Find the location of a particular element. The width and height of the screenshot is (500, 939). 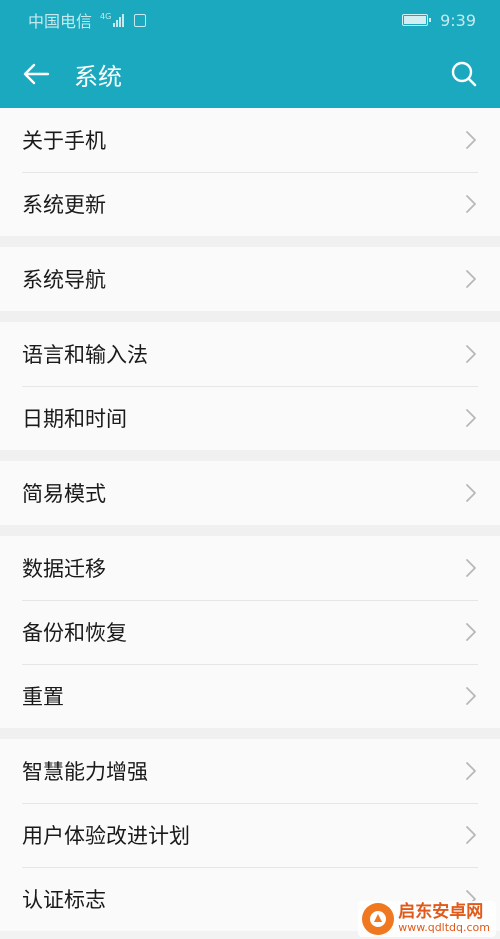

settings-item-label: 用户体验改进计划 is located at coordinates (106, 836).